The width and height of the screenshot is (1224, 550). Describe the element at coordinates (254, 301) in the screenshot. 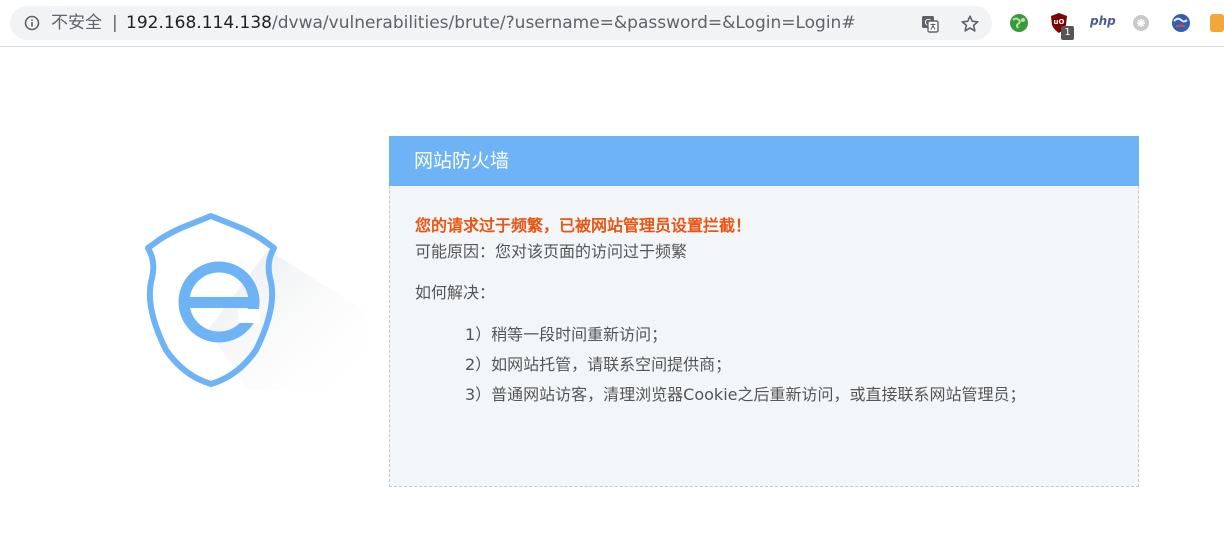

I see `shield-e-logo-icon` at that location.